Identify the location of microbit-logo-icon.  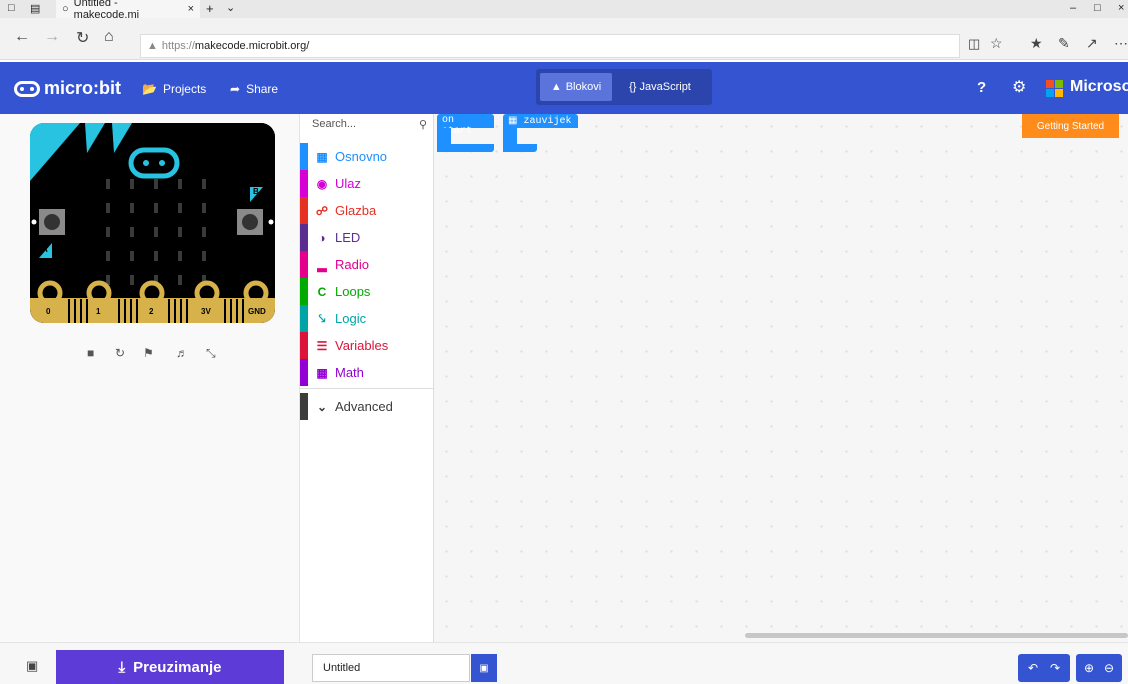
(27, 88).